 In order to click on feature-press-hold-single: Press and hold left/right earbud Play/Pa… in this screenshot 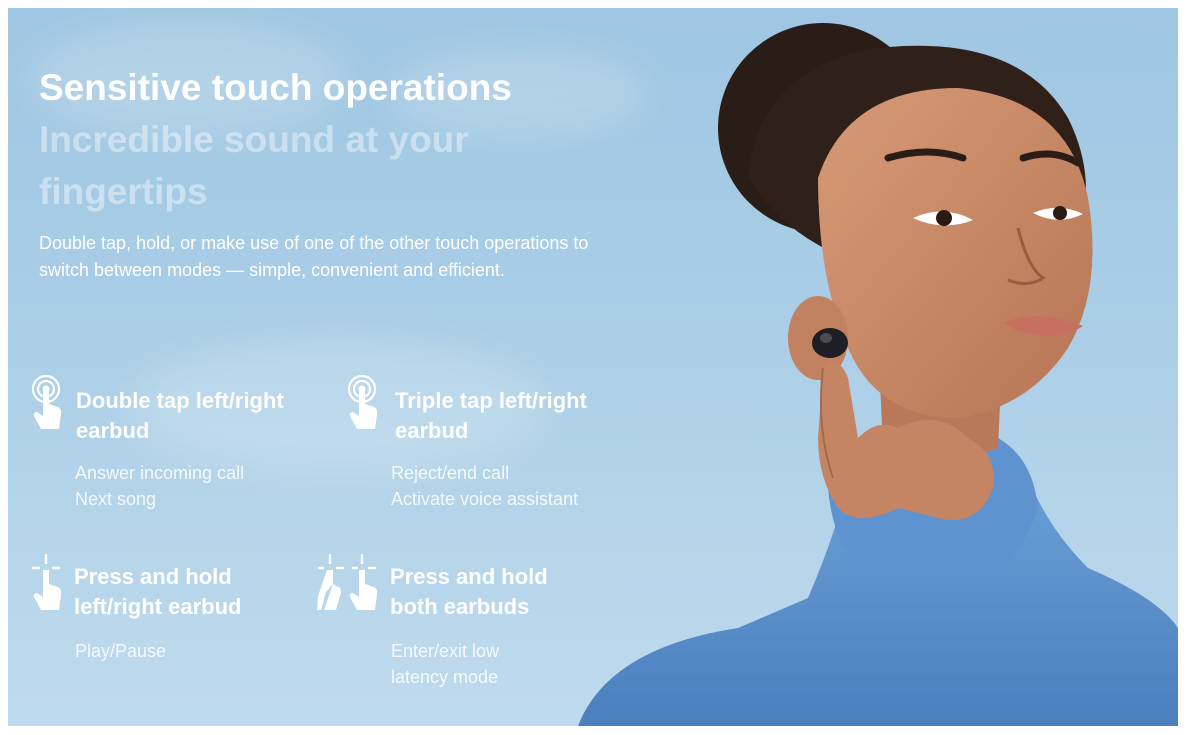, I will do `click(180, 622)`.